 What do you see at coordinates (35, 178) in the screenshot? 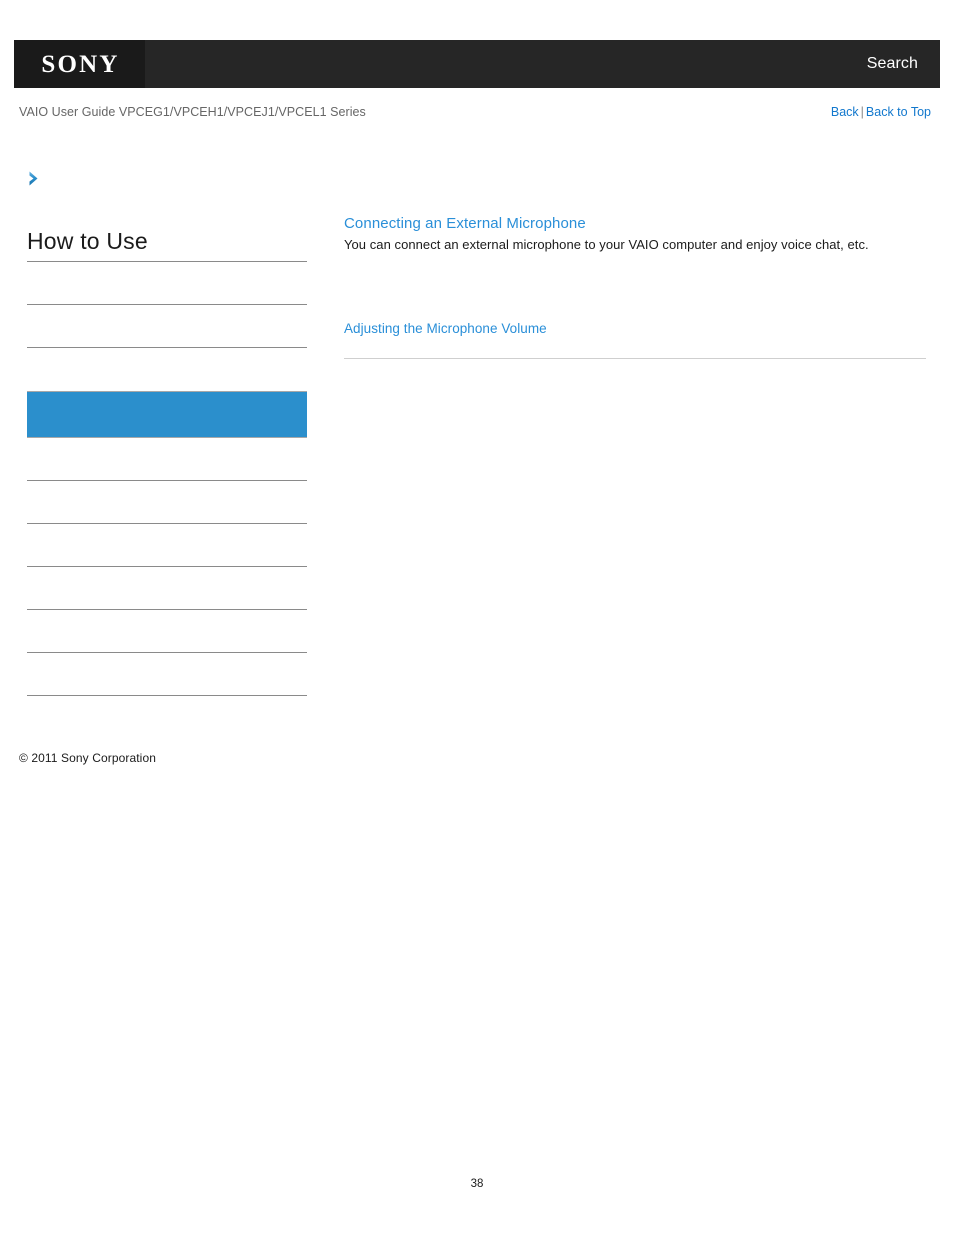
I see `chevron-right-icon` at bounding box center [35, 178].